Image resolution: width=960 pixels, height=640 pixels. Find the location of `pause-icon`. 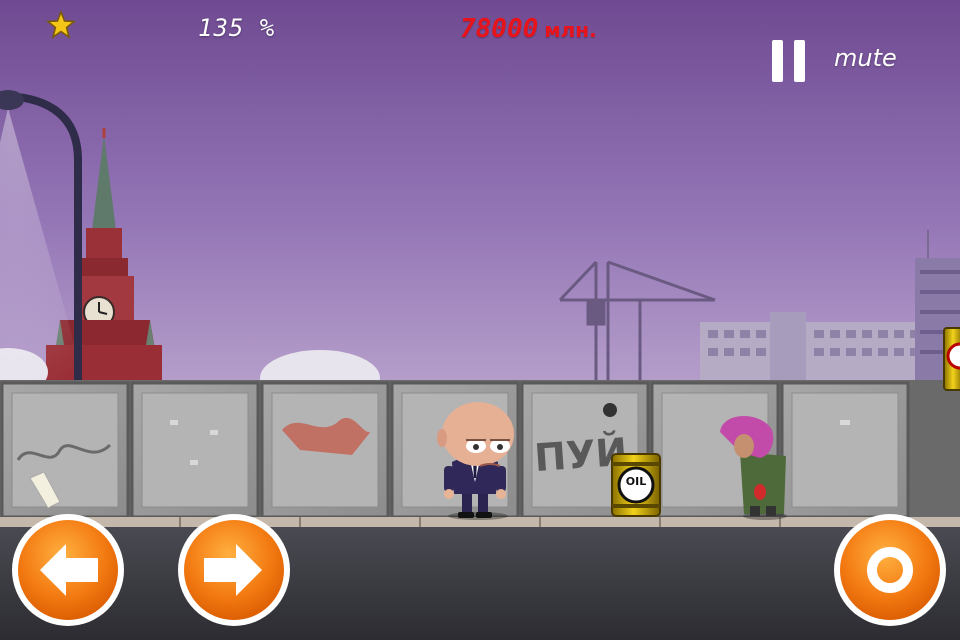

pause-icon is located at coordinates (788, 61).